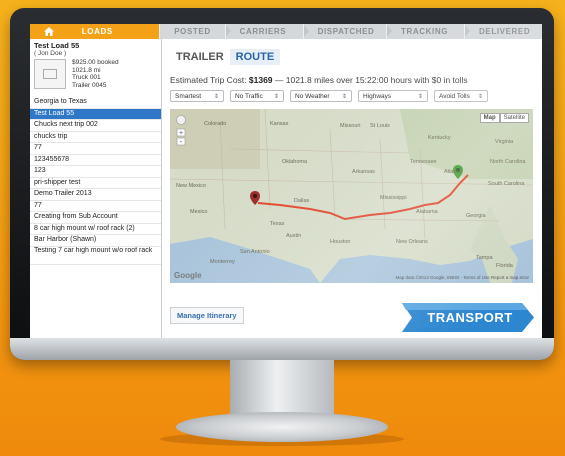 The width and height of the screenshot is (565, 456). I want to click on highways-value: Highways, so click(377, 96).